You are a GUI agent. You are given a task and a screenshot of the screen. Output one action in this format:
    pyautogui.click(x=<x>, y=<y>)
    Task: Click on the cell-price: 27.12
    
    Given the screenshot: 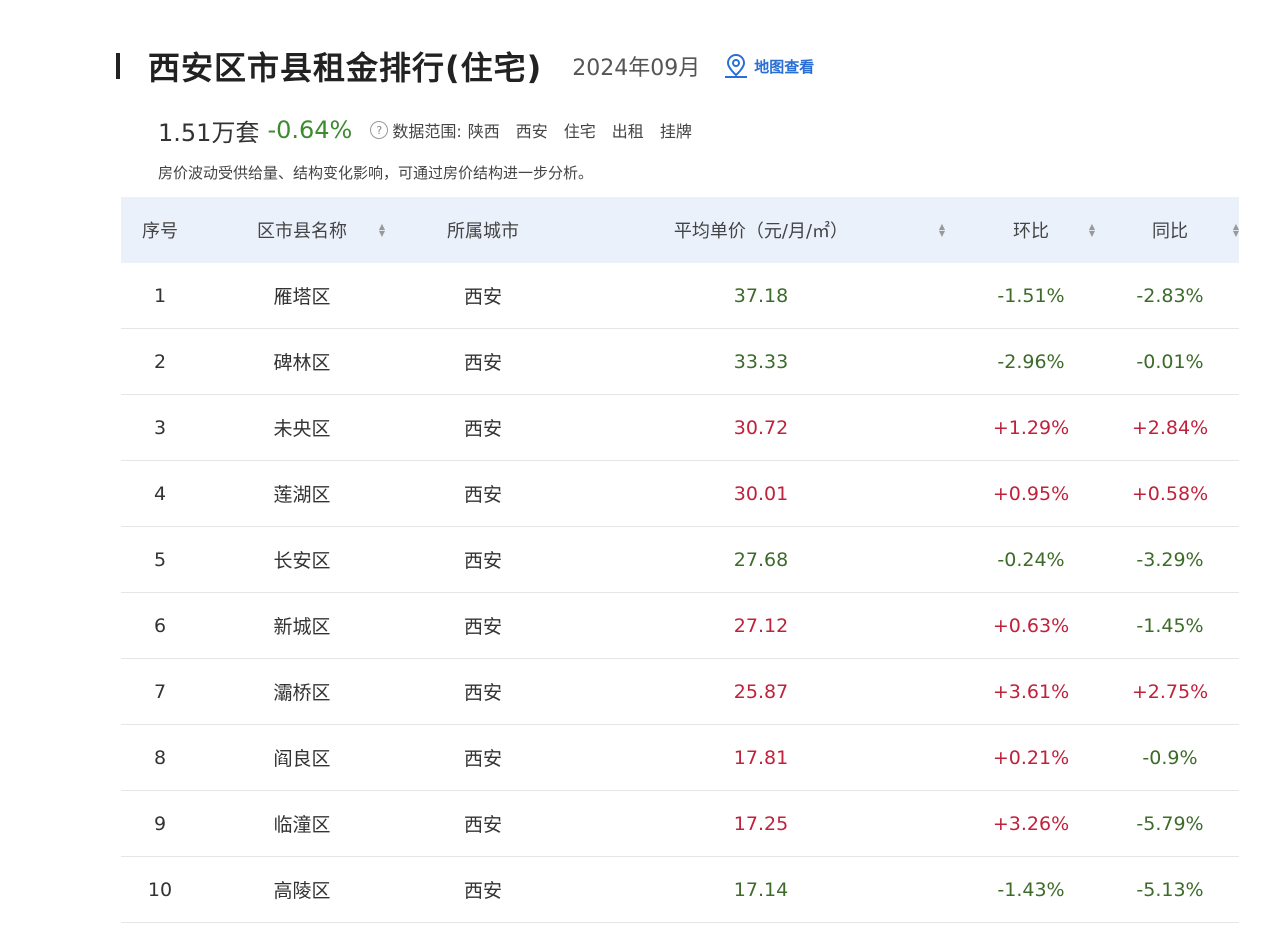 What is the action you would take?
    pyautogui.click(x=761, y=625)
    